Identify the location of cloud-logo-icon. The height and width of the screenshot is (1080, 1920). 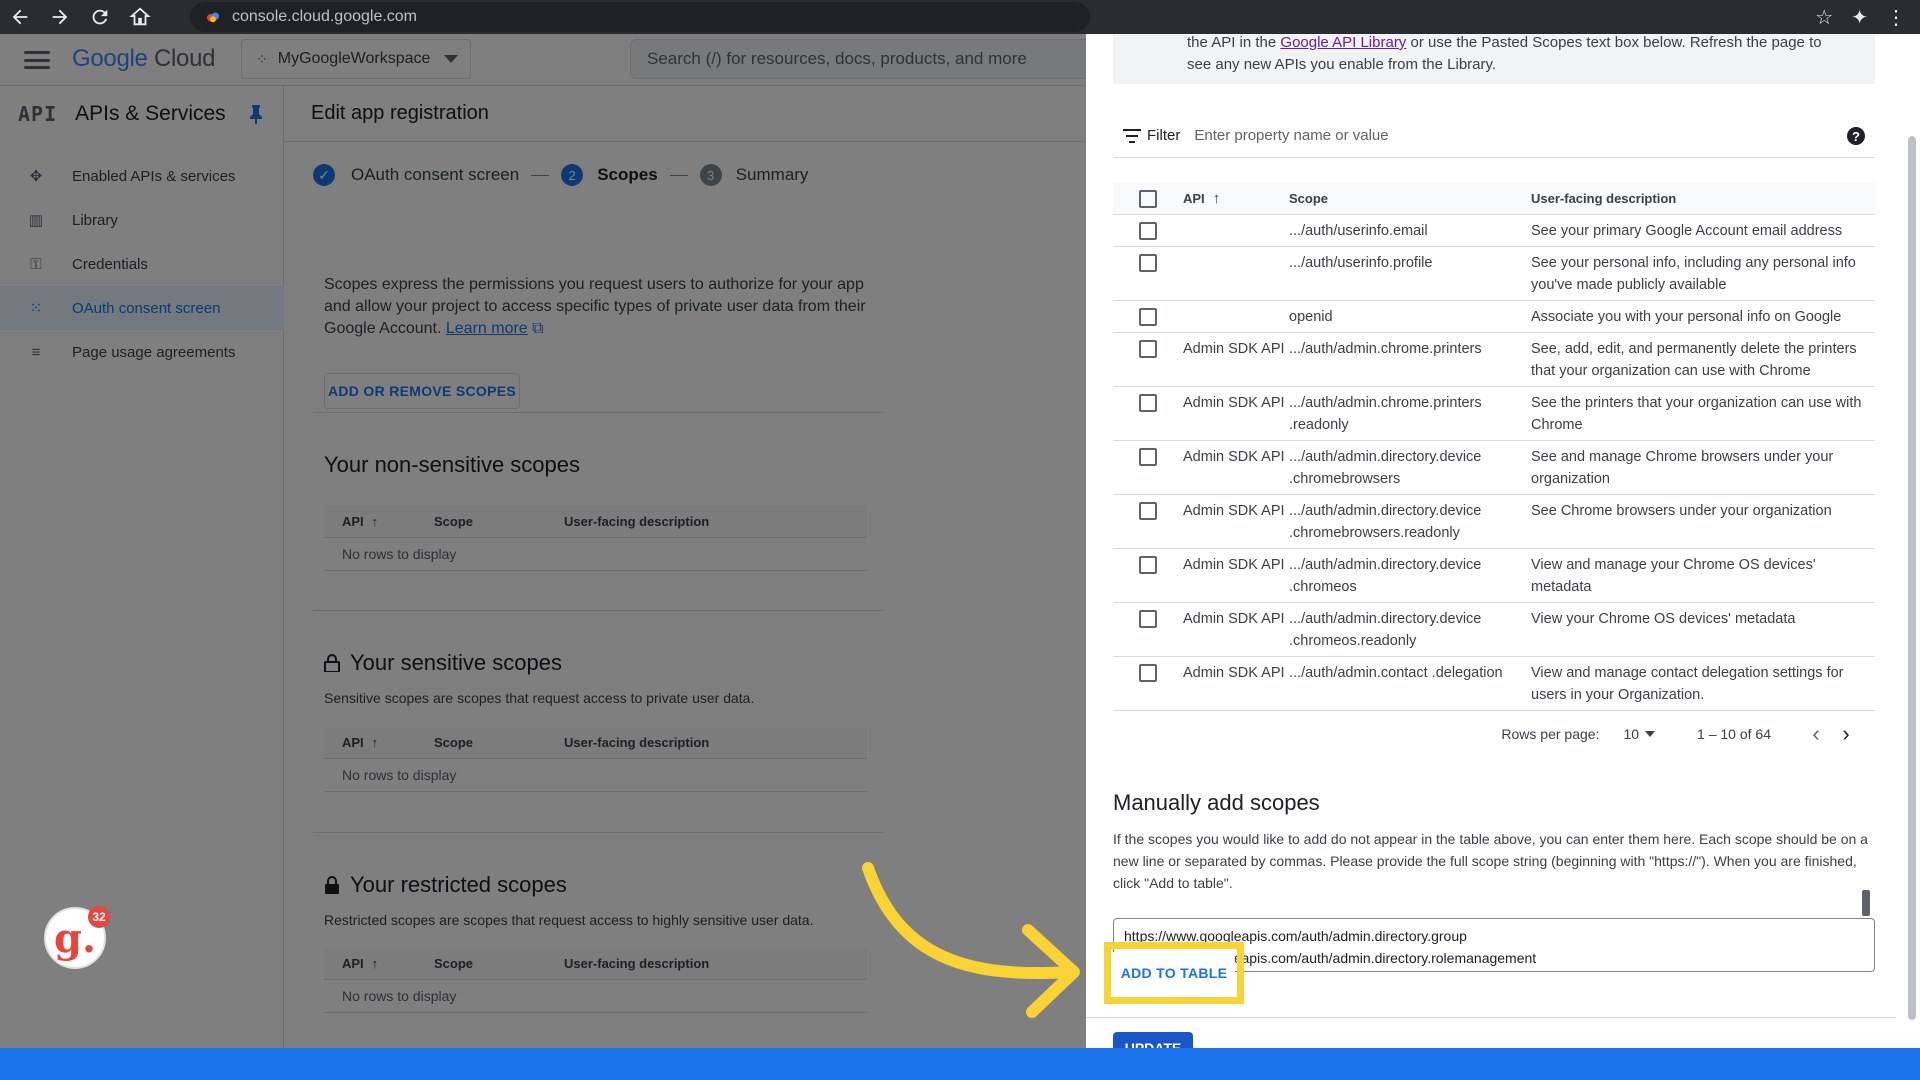
(213, 17).